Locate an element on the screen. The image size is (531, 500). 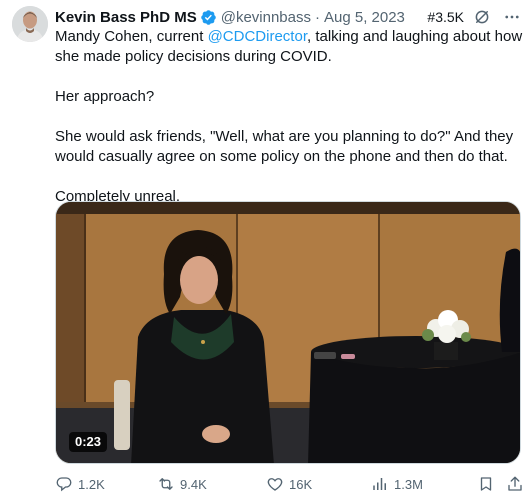
grok-icon is located at coordinates (482, 17).